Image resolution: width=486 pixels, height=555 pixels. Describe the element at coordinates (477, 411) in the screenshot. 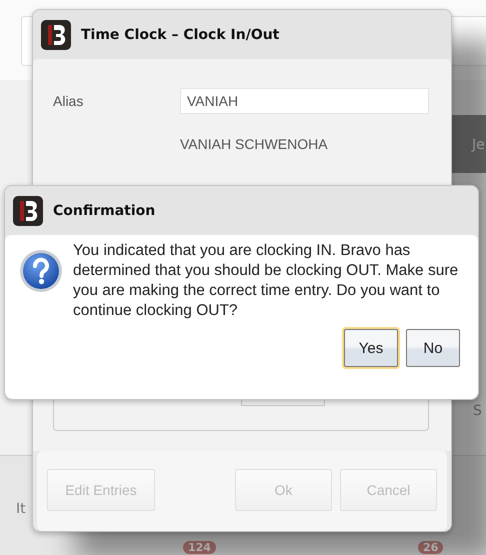

I see `menu-label: S` at that location.